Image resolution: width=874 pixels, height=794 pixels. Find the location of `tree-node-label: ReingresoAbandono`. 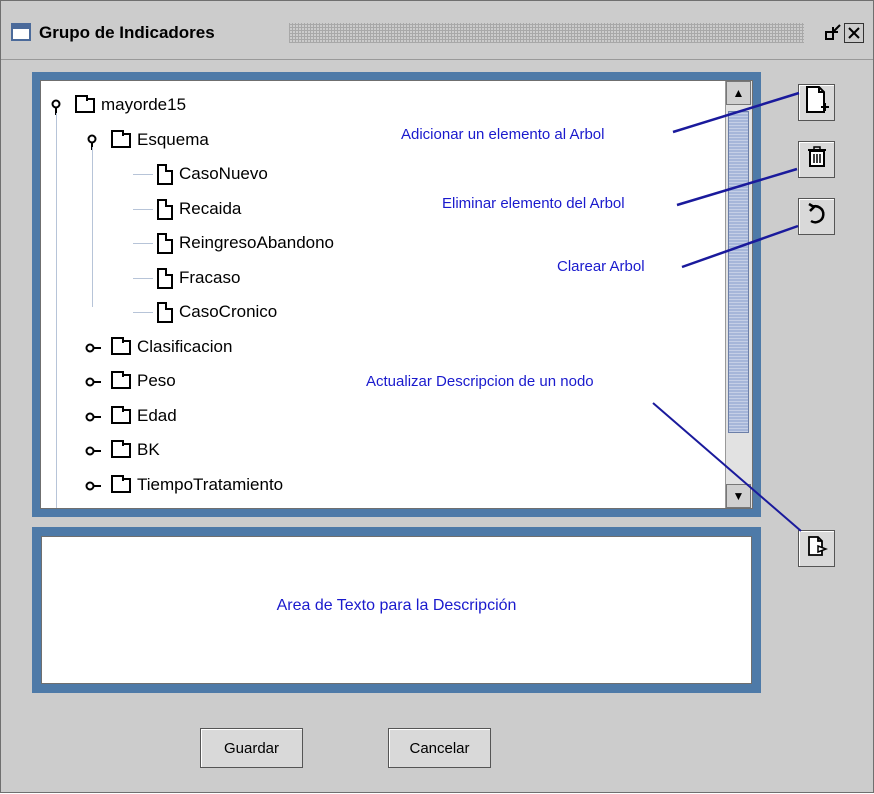

tree-node-label: ReingresoAbandono is located at coordinates (257, 242).